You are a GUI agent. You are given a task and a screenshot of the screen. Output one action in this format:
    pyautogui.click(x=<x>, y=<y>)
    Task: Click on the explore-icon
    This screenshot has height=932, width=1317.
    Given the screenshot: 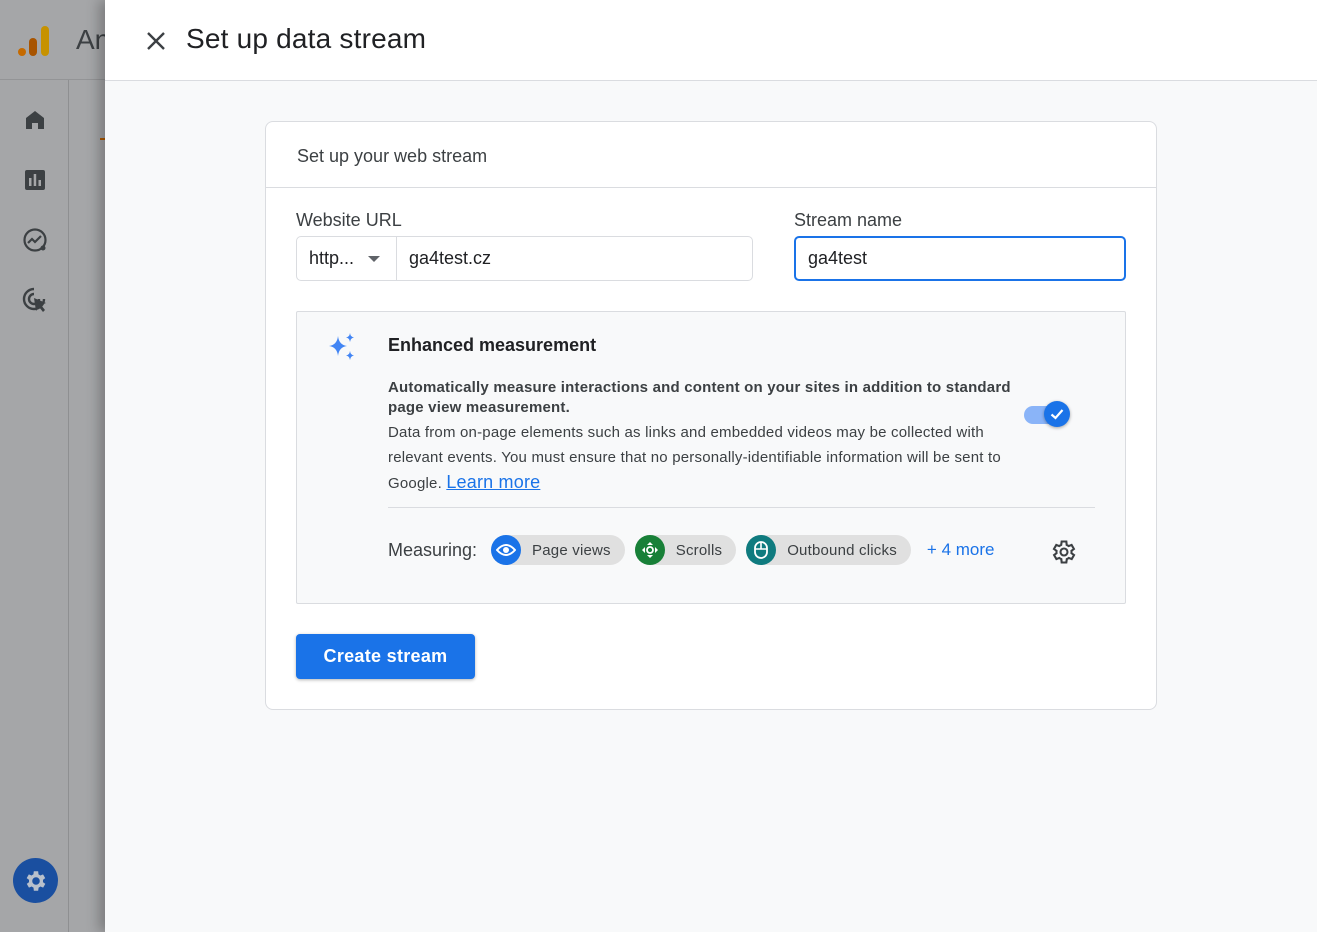 What is the action you would take?
    pyautogui.click(x=35, y=240)
    